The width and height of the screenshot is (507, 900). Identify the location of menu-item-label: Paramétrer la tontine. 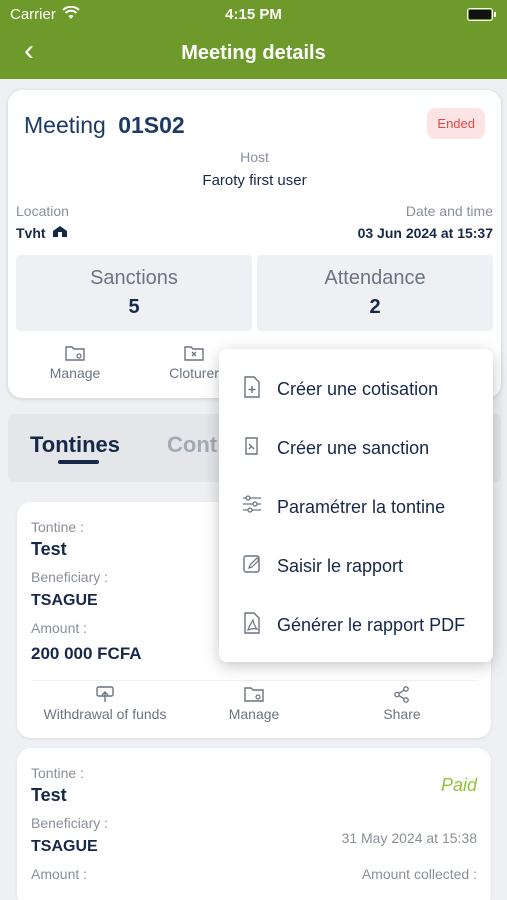
(361, 507).